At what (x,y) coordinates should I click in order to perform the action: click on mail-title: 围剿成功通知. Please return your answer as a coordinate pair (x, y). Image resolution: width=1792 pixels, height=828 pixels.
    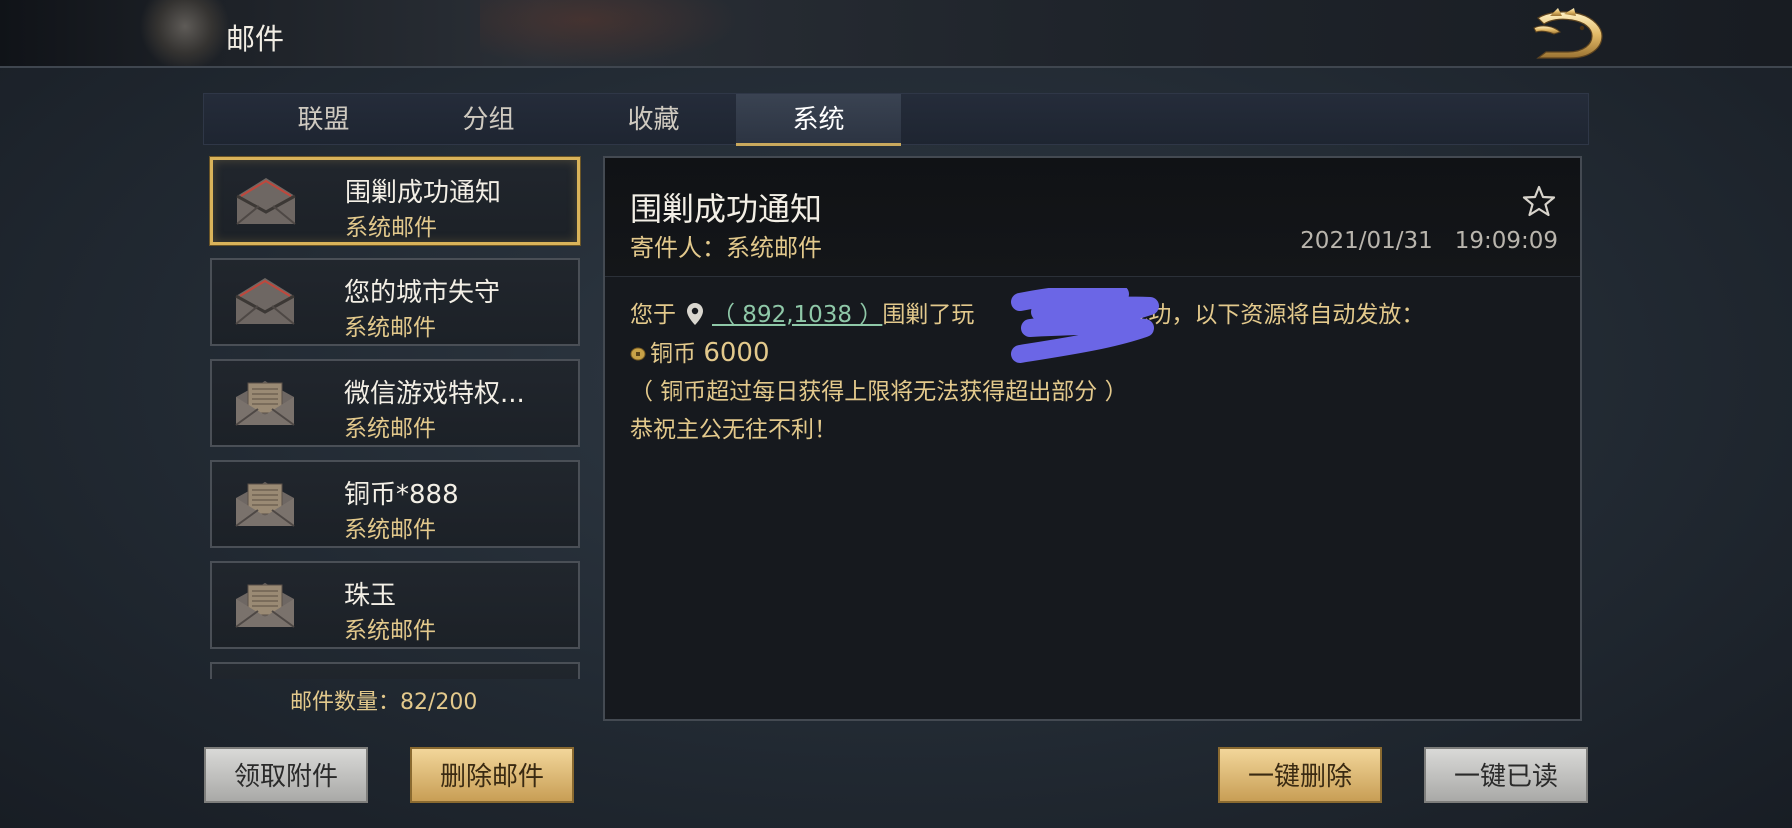
    Looking at the image, I should click on (423, 193).